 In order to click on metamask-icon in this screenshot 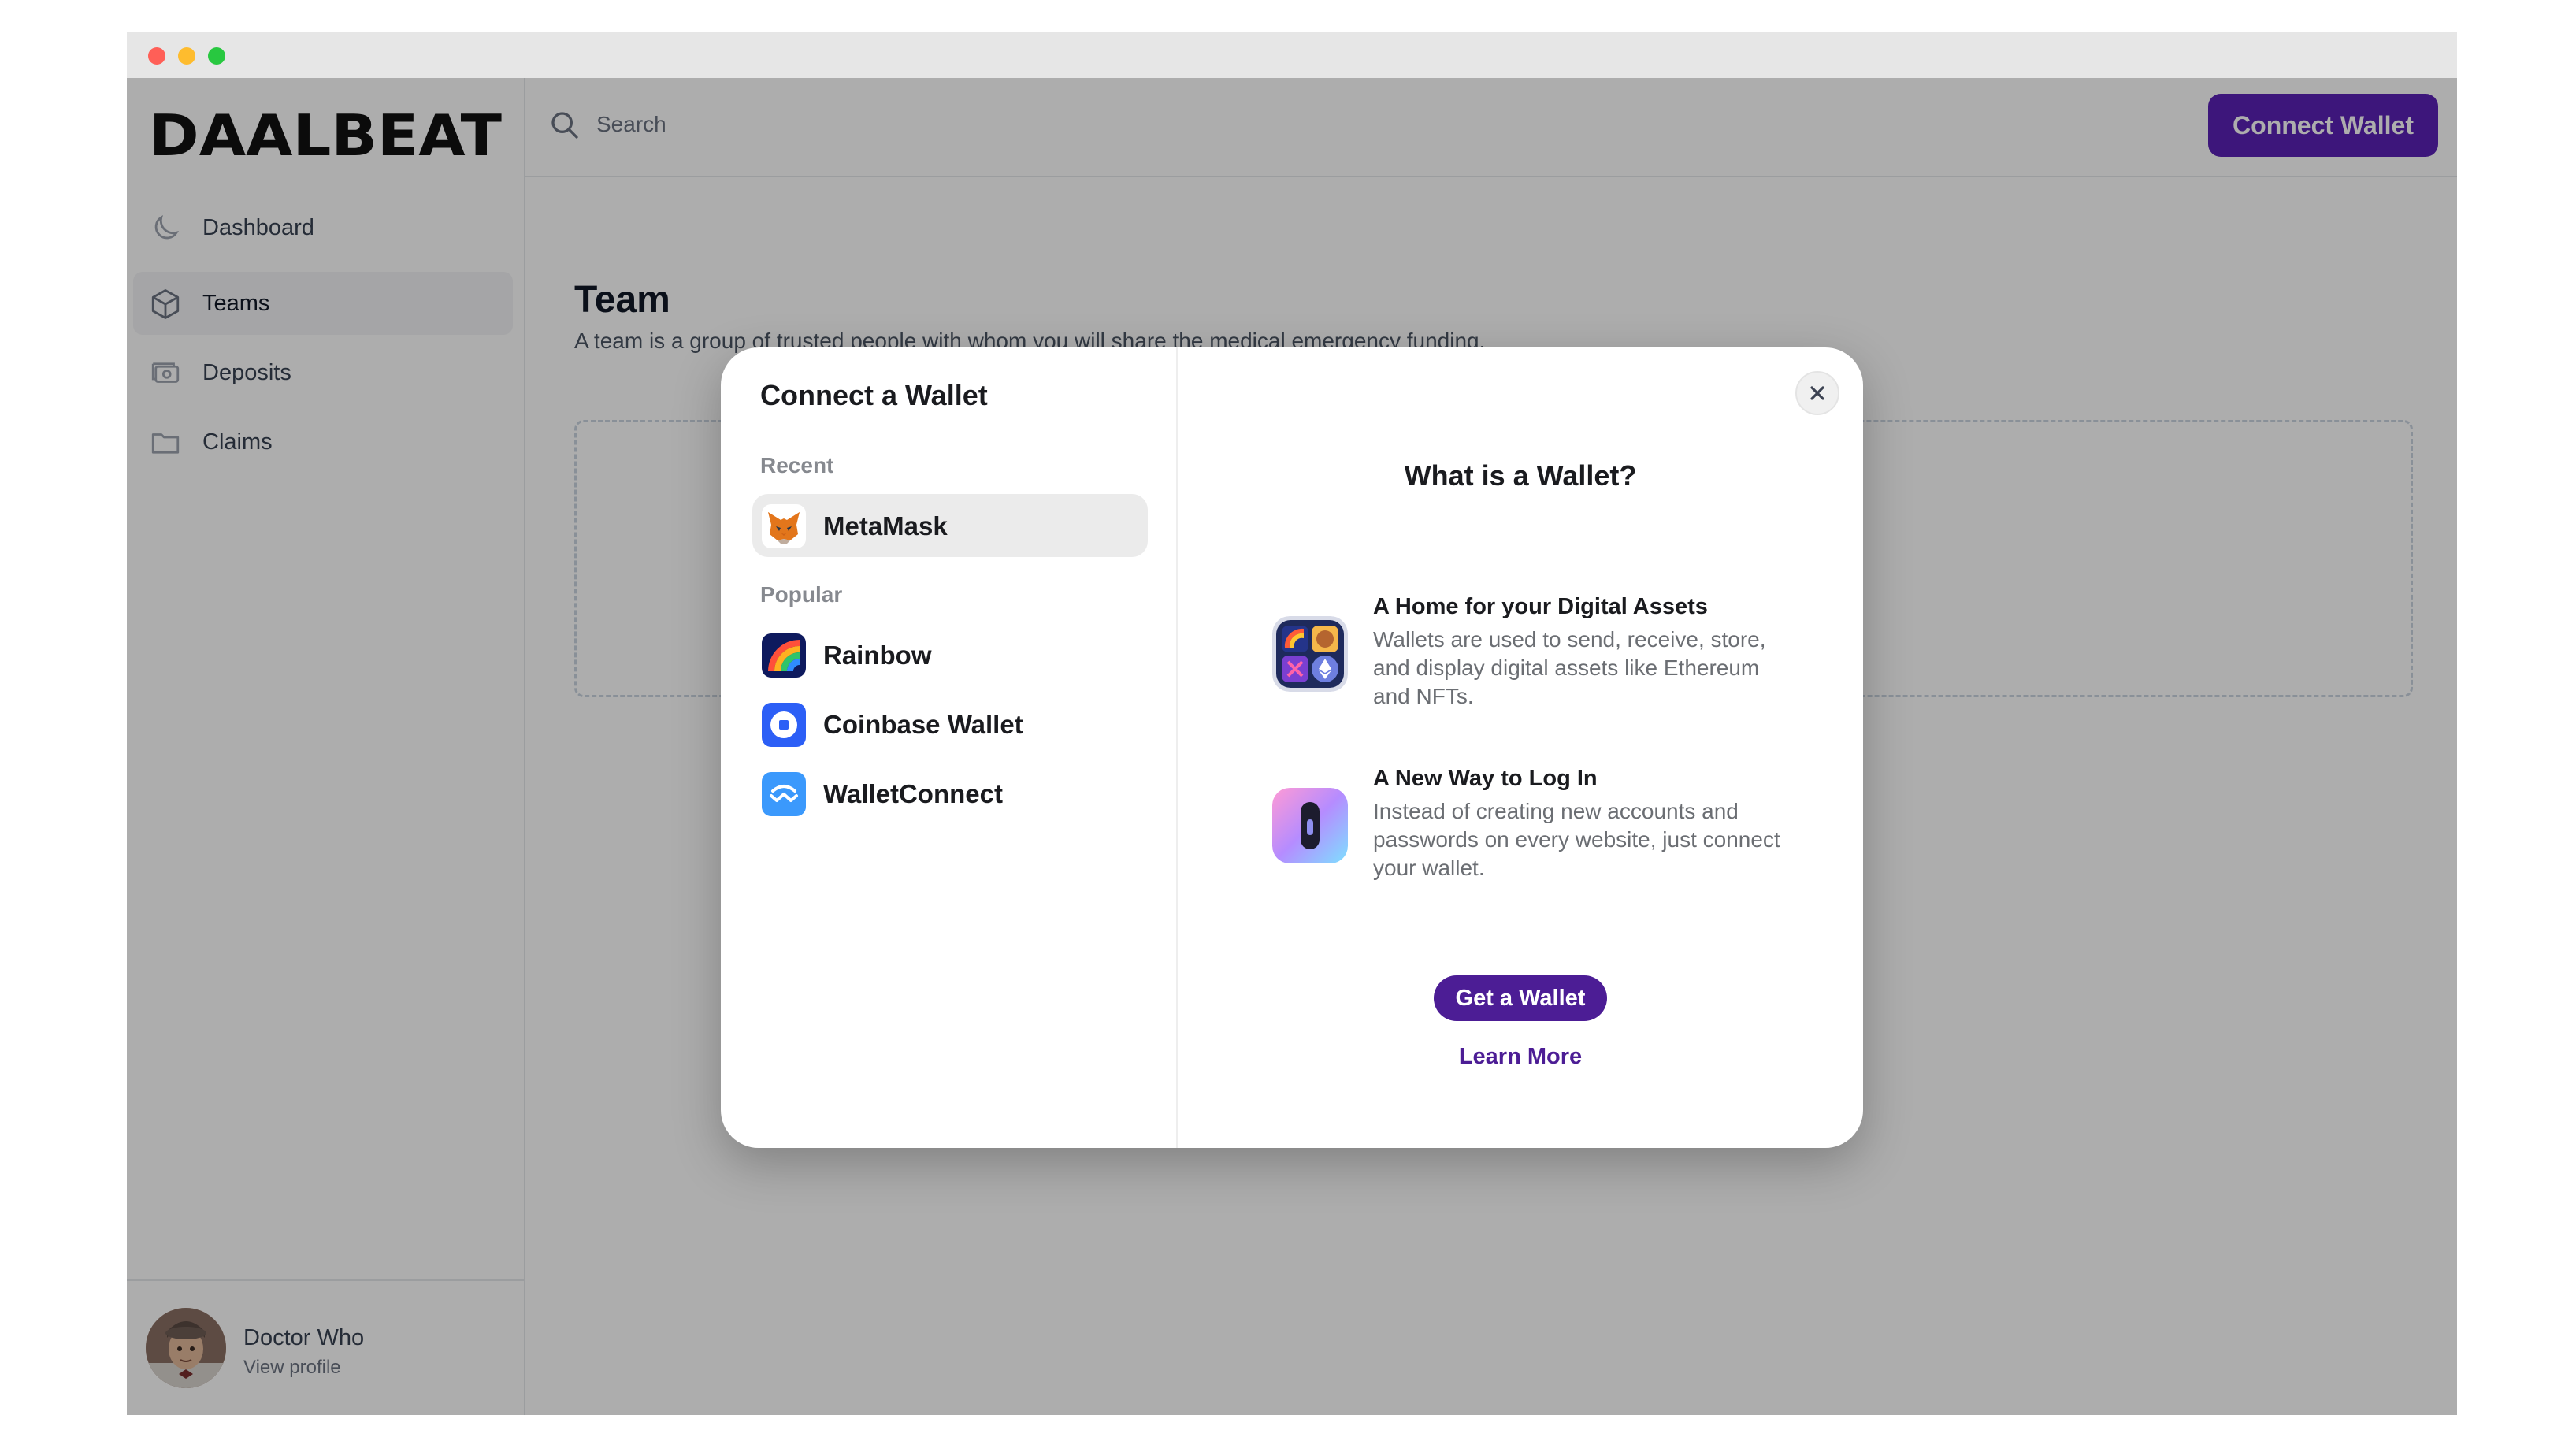, I will do `click(784, 526)`.